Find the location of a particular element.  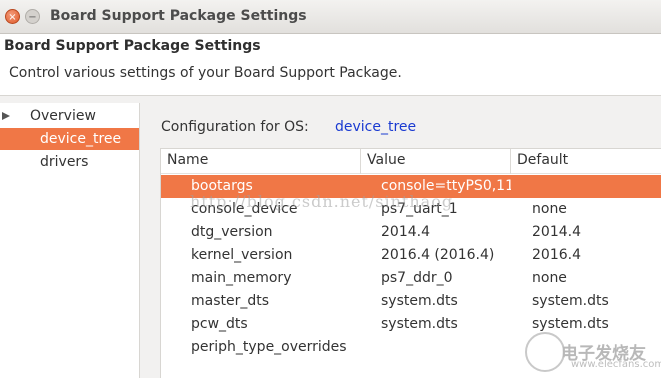

row-name: main_memory is located at coordinates (241, 278).